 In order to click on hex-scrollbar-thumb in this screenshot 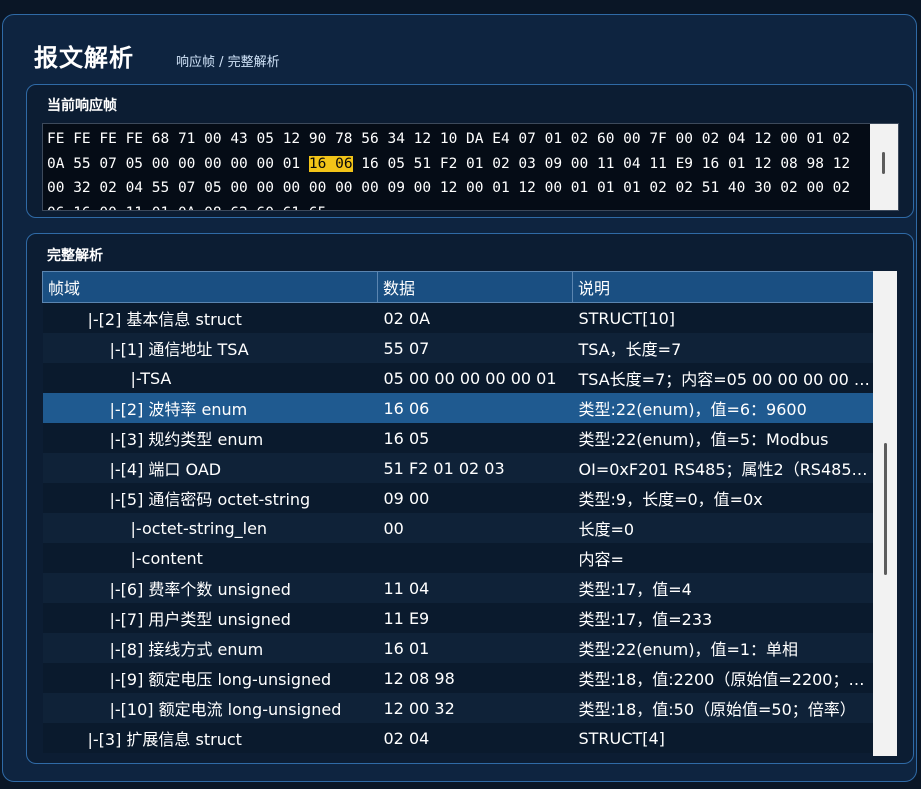, I will do `click(883, 163)`.